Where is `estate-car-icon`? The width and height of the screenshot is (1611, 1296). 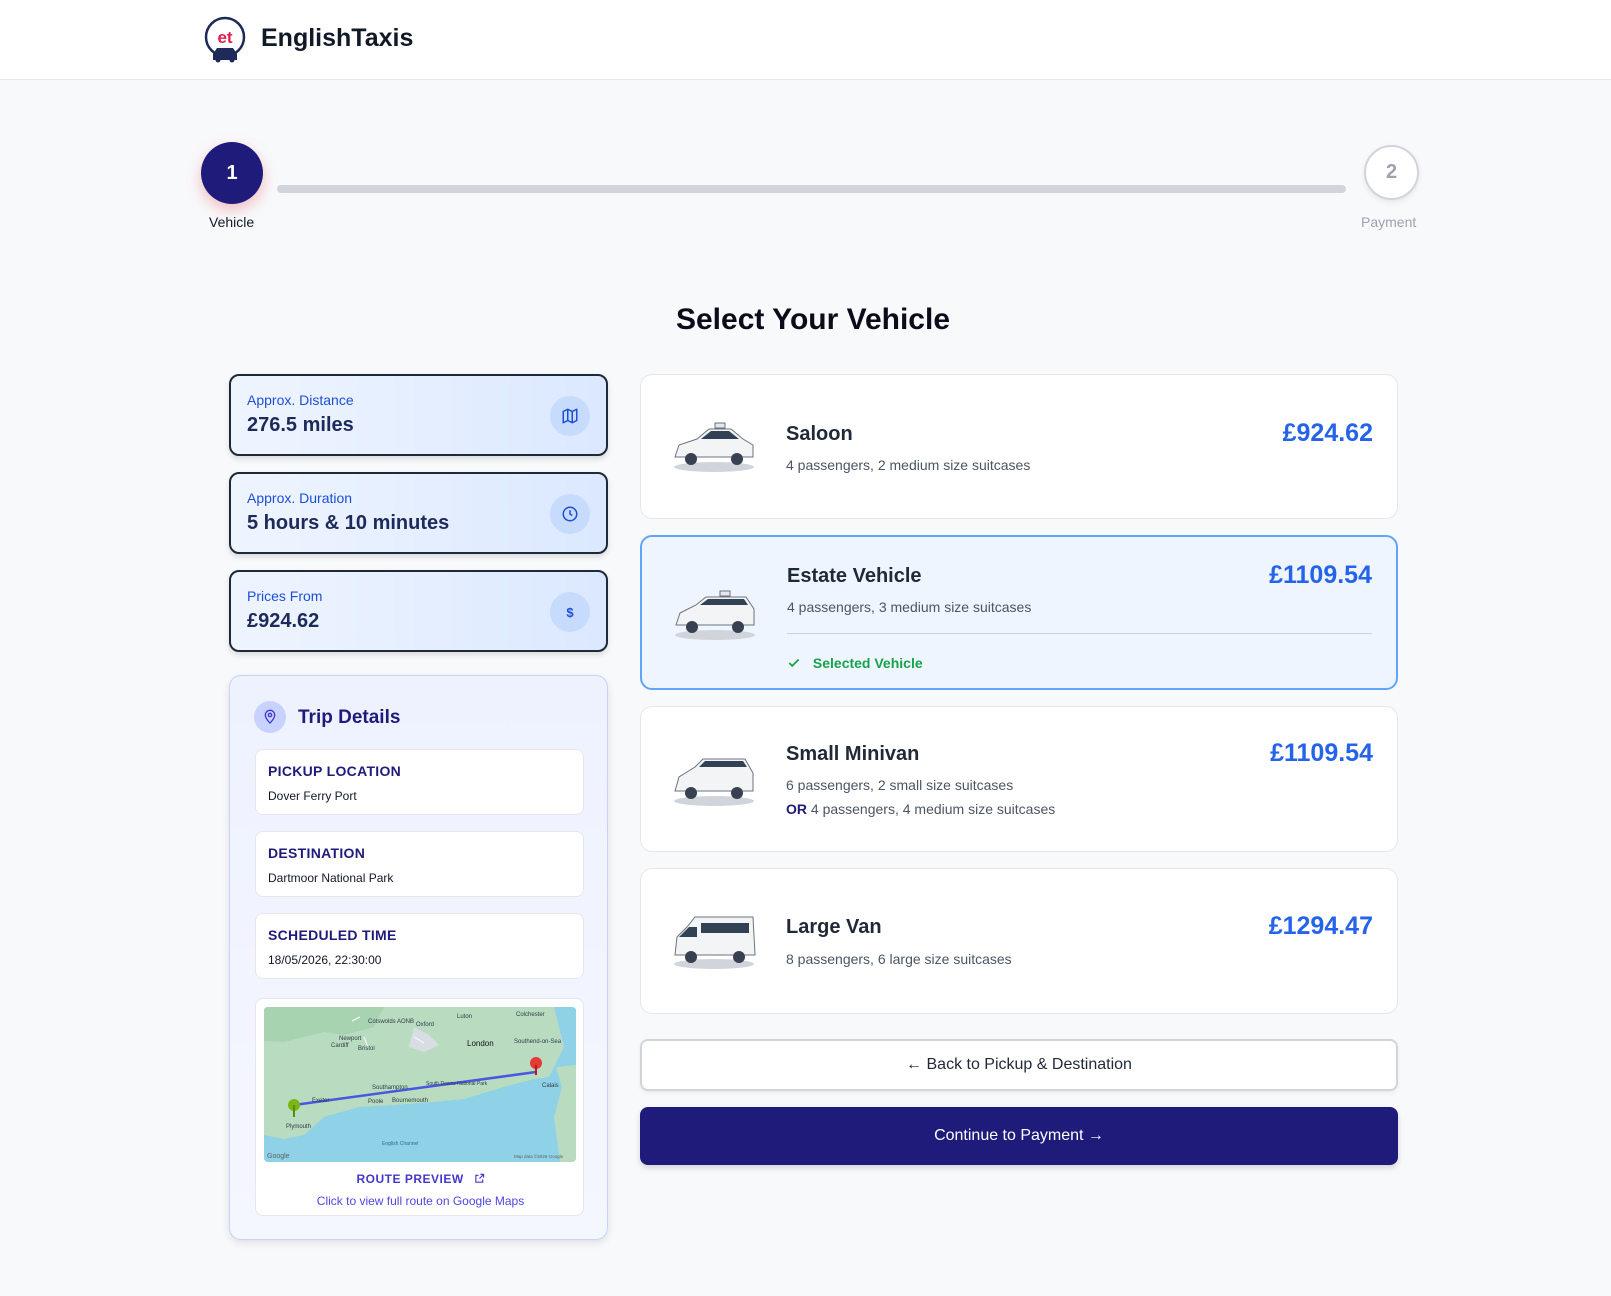 estate-car-icon is located at coordinates (715, 615).